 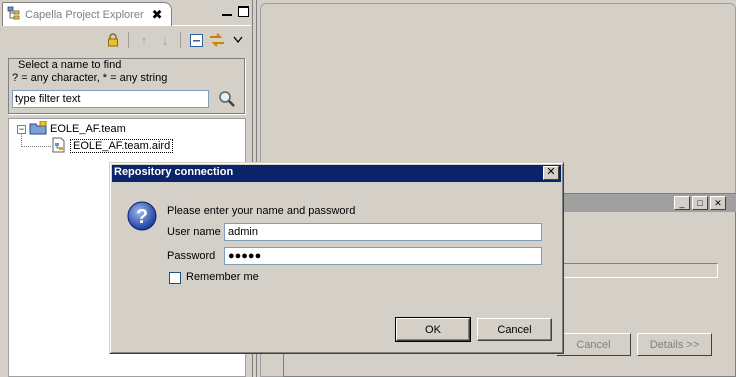 I want to click on collapse-all-icon, so click(x=196, y=40).